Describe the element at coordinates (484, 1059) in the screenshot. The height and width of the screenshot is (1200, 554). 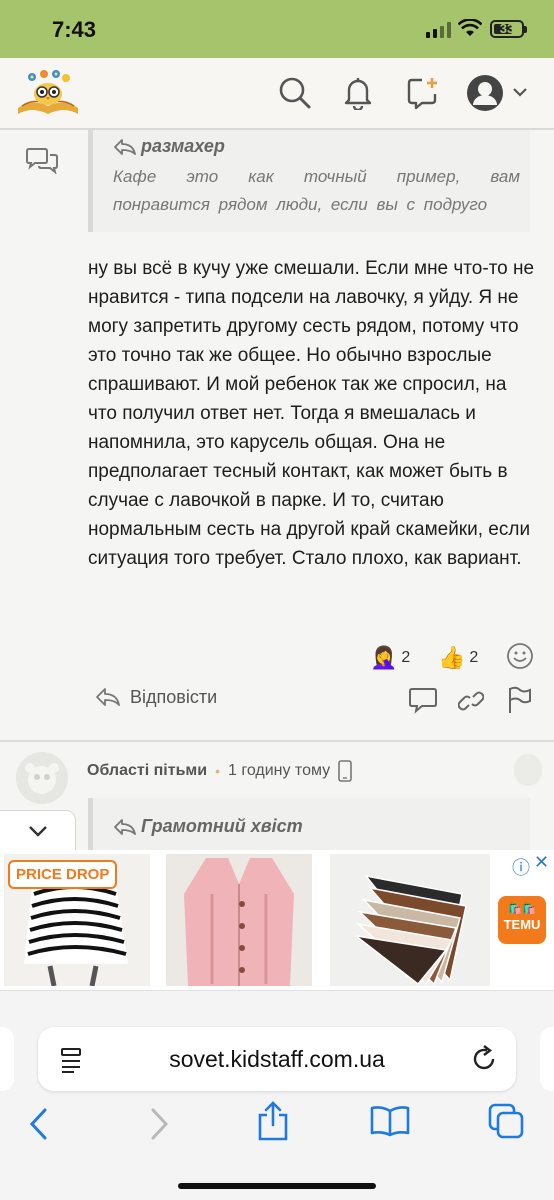
I see `reload-icon` at that location.